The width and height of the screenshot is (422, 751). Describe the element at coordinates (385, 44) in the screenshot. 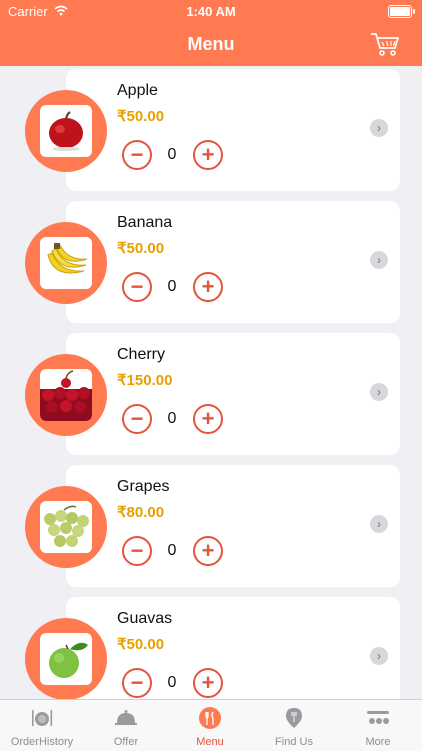

I see `cart-icon` at that location.